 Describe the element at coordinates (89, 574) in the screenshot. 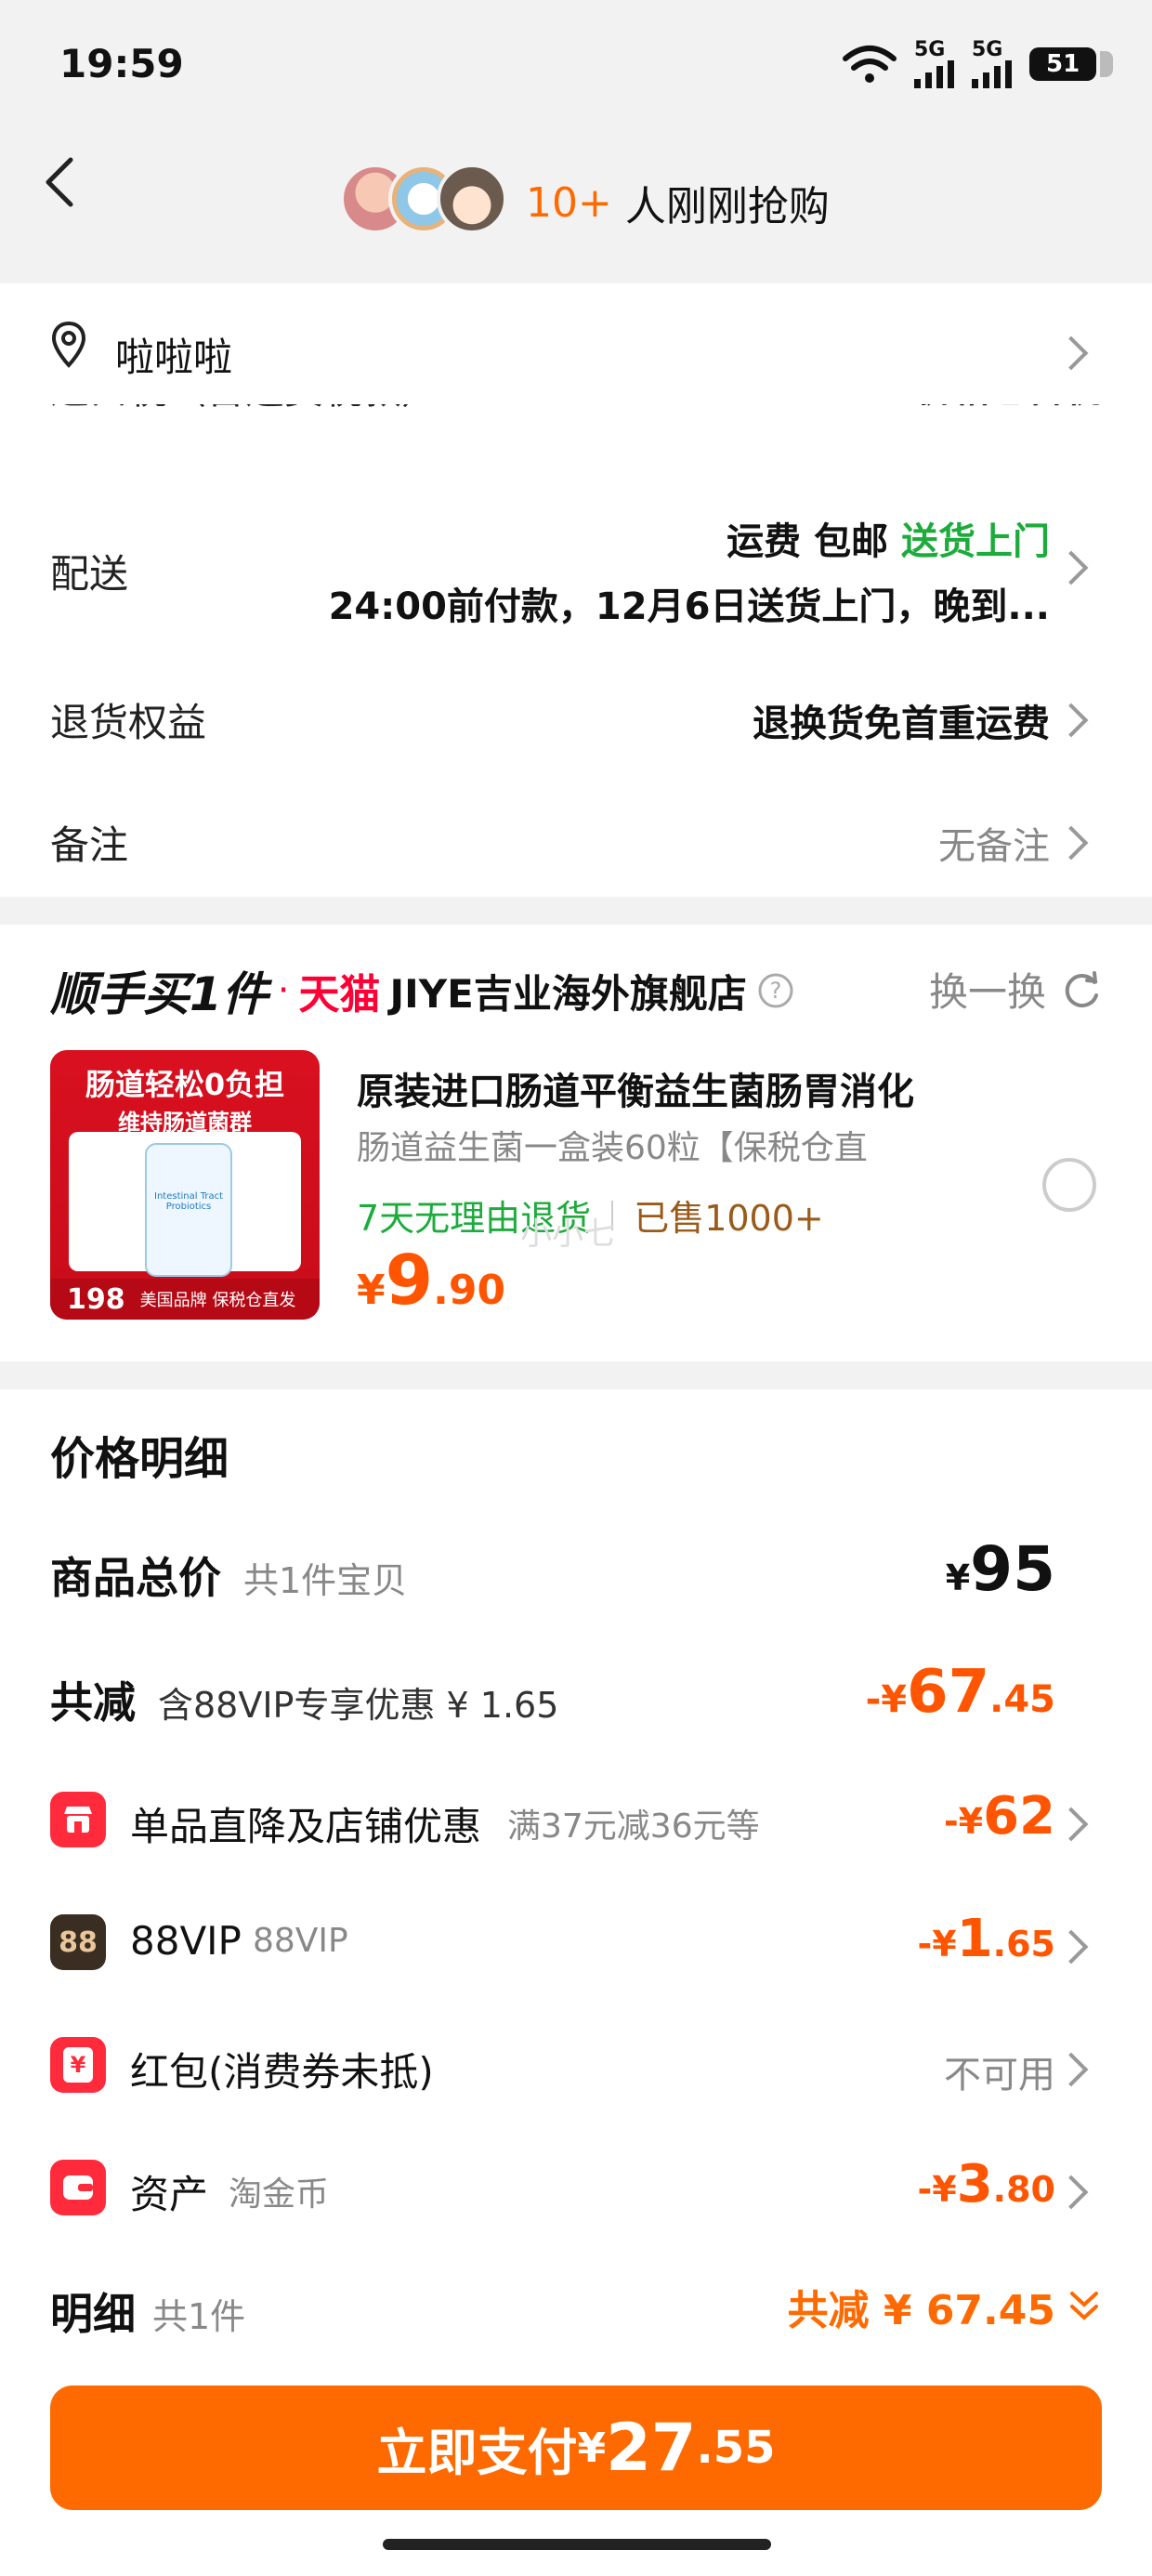

I see `delivery-label: 配送` at that location.